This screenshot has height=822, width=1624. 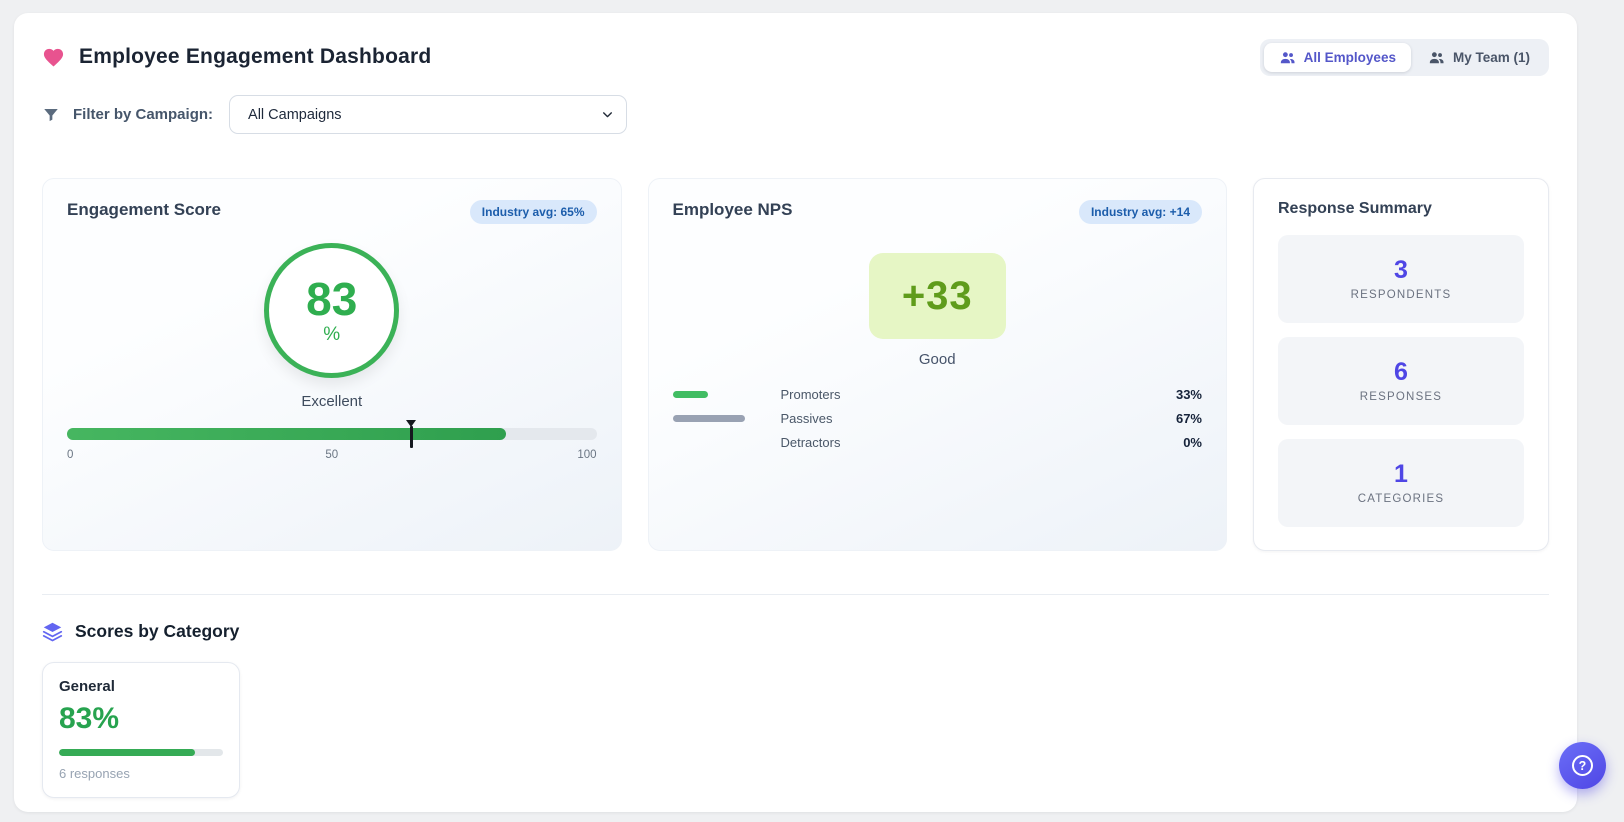 I want to click on scores-section-title: Scores by Category, so click(x=157, y=630).